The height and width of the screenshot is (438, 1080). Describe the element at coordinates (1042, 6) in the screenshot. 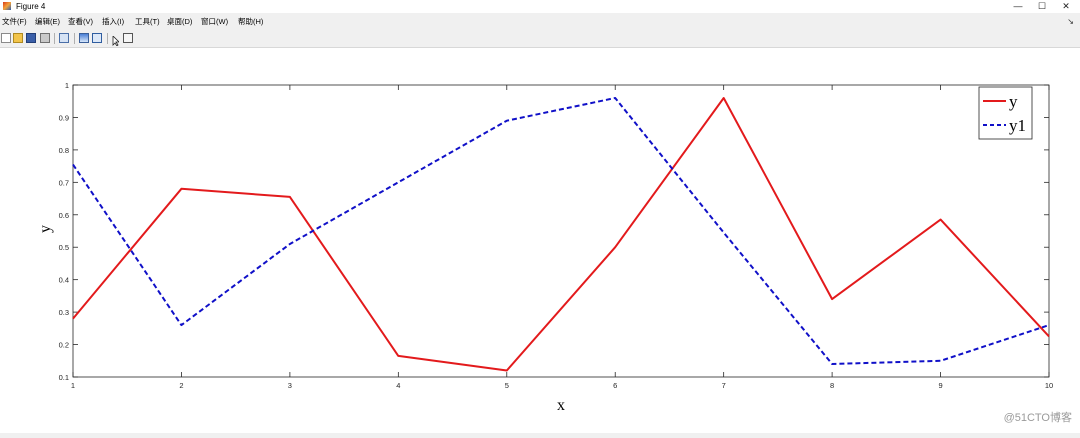

I see `maximize-button: ☐` at that location.